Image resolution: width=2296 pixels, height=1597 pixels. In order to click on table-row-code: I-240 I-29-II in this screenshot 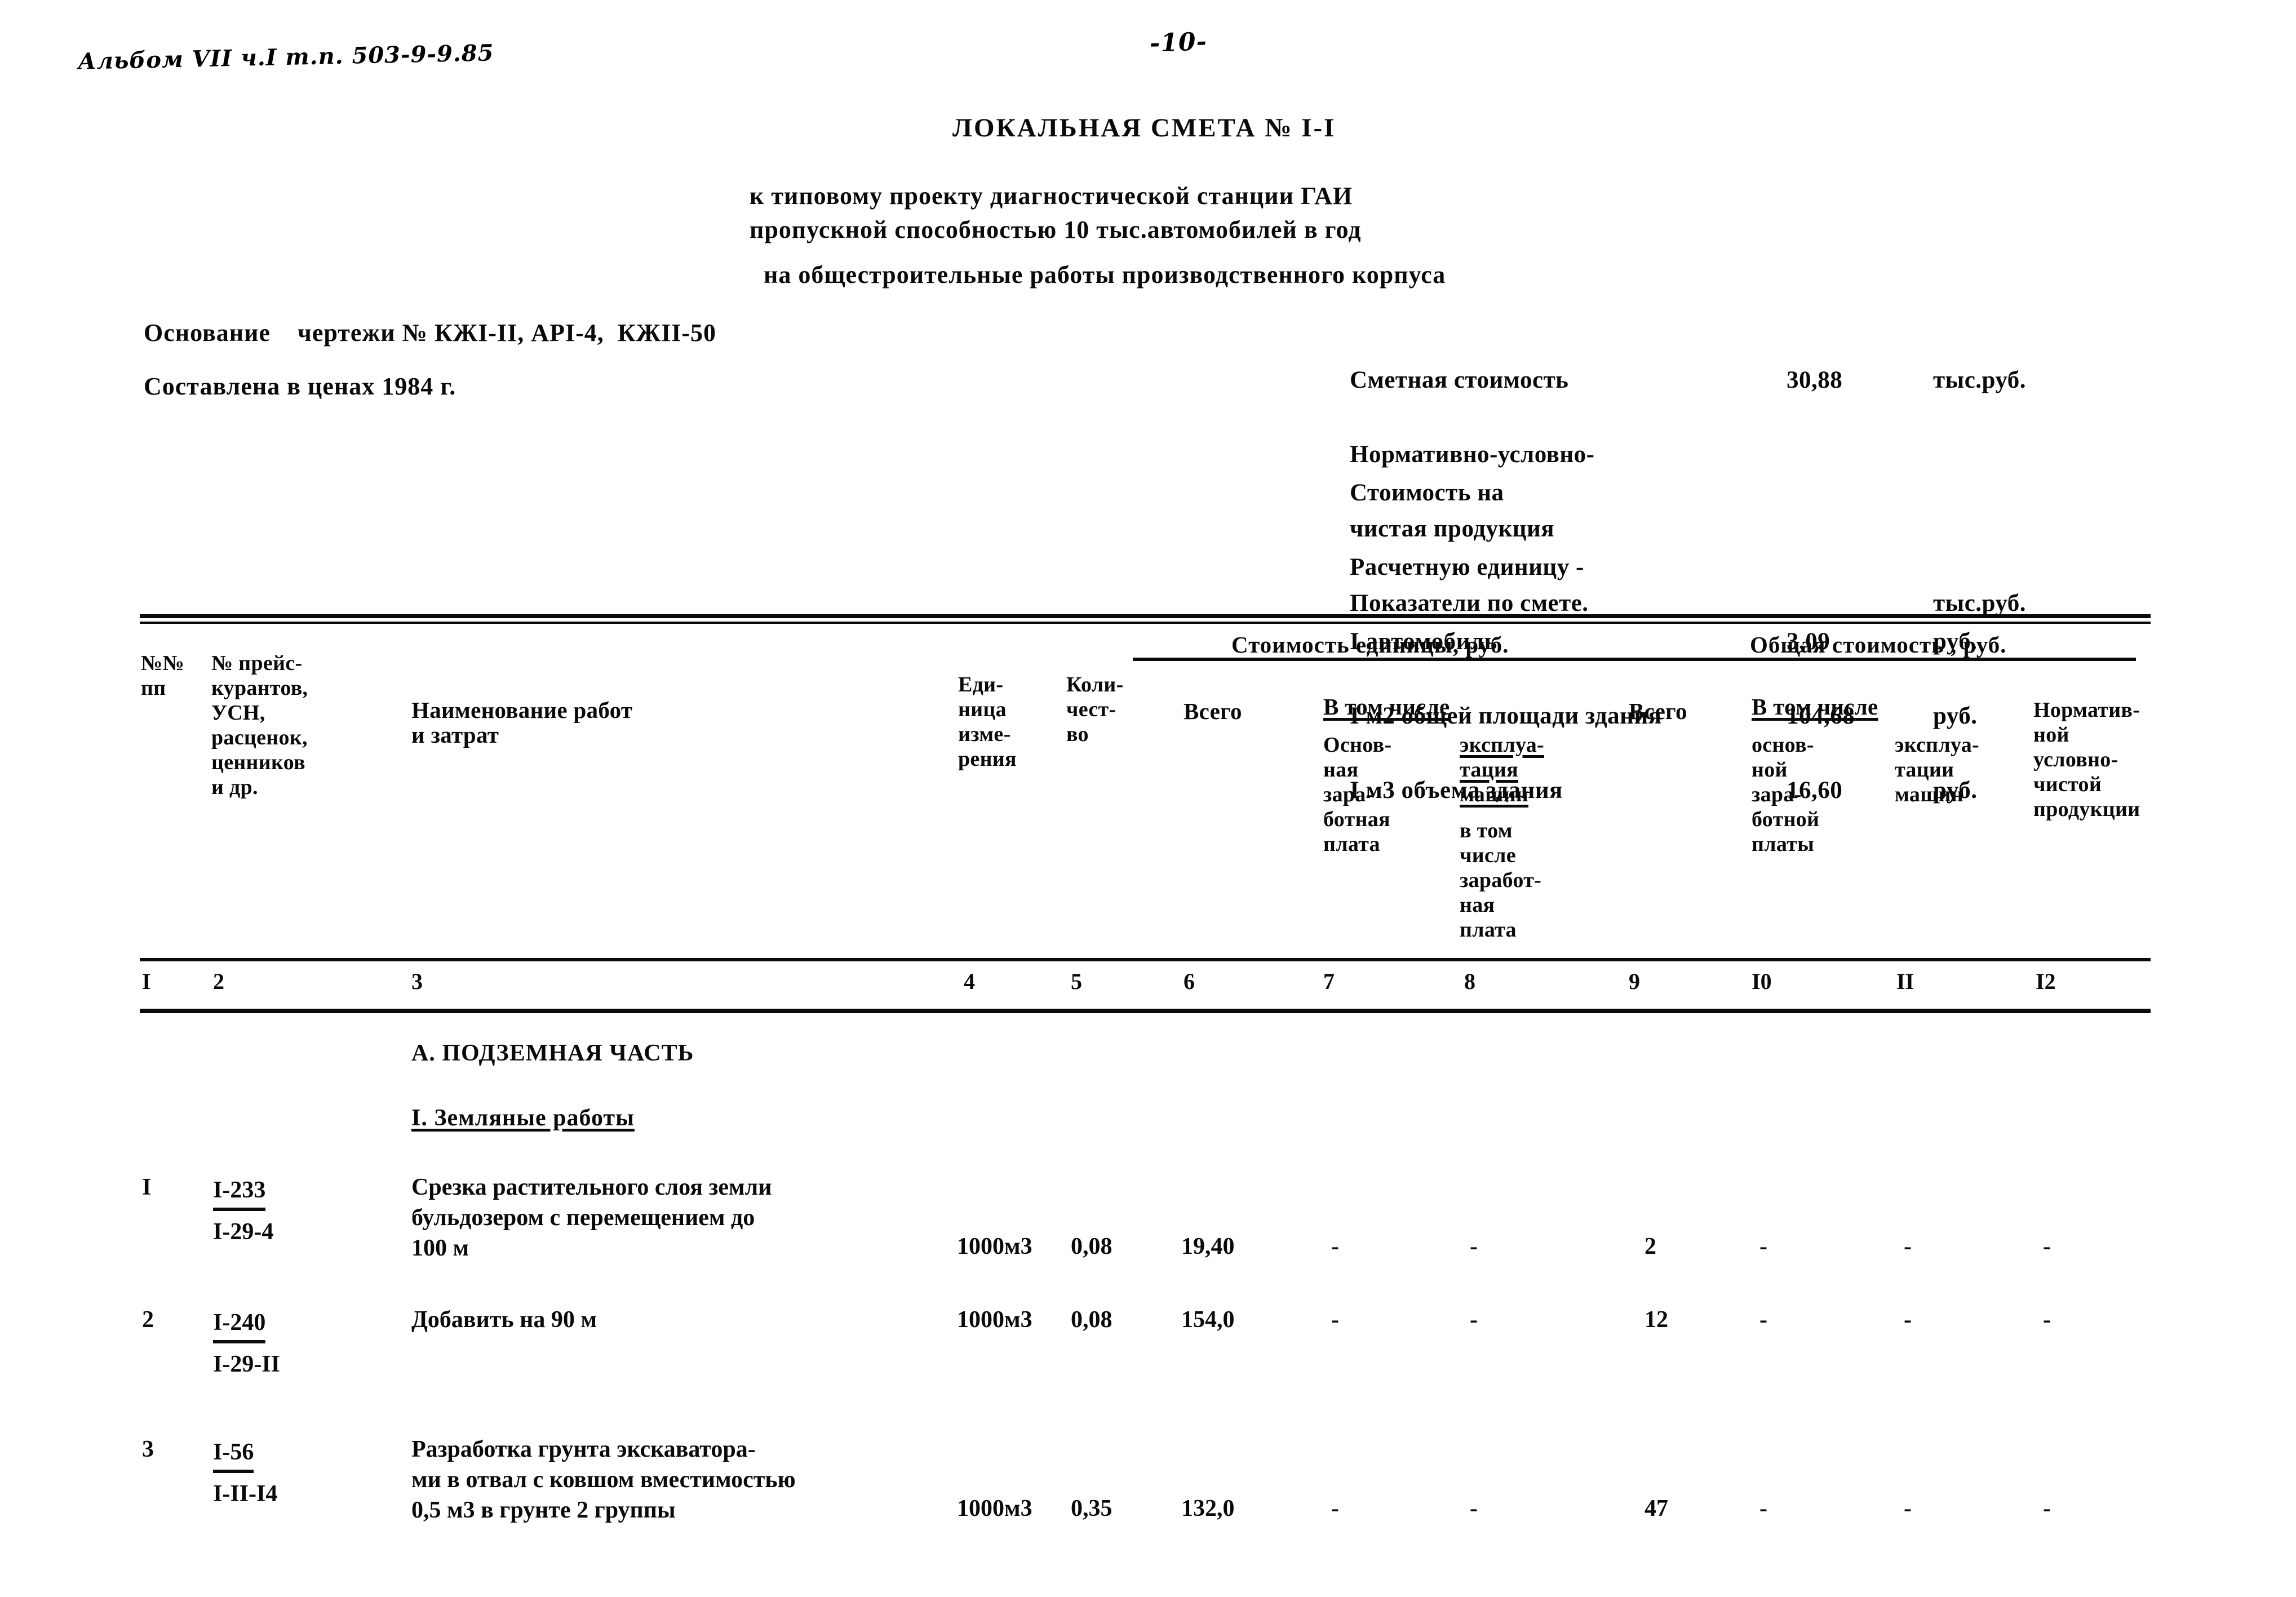, I will do `click(246, 1343)`.